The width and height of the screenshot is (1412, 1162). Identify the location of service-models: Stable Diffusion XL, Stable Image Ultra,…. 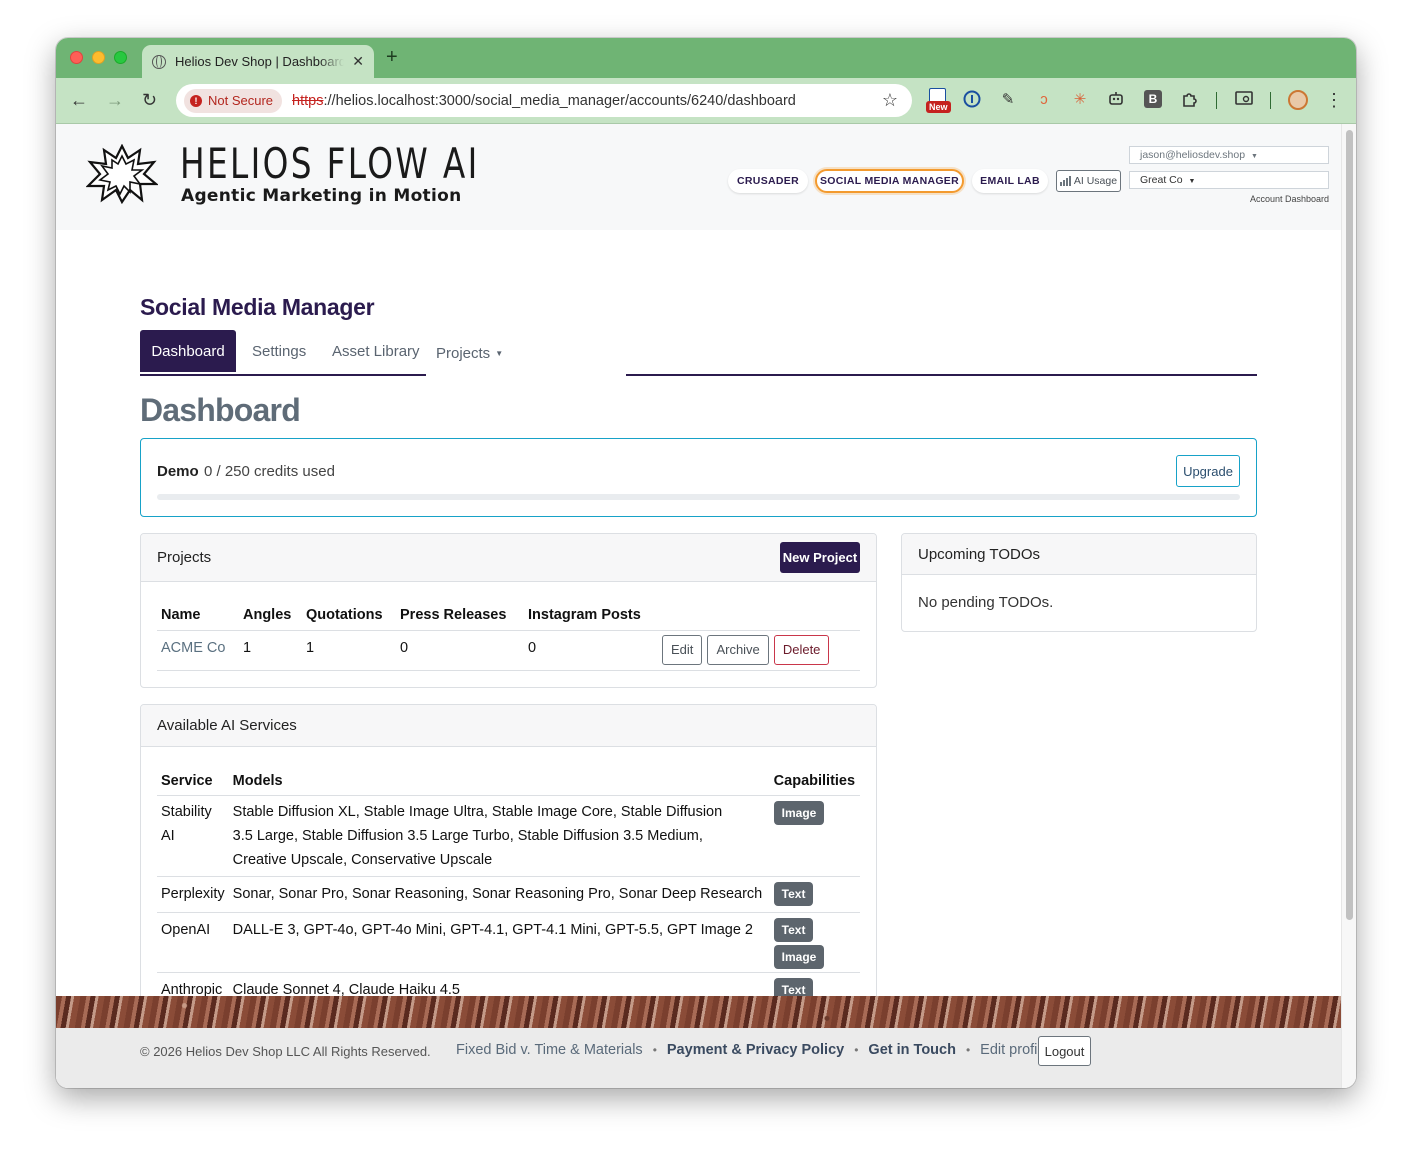
(499, 835).